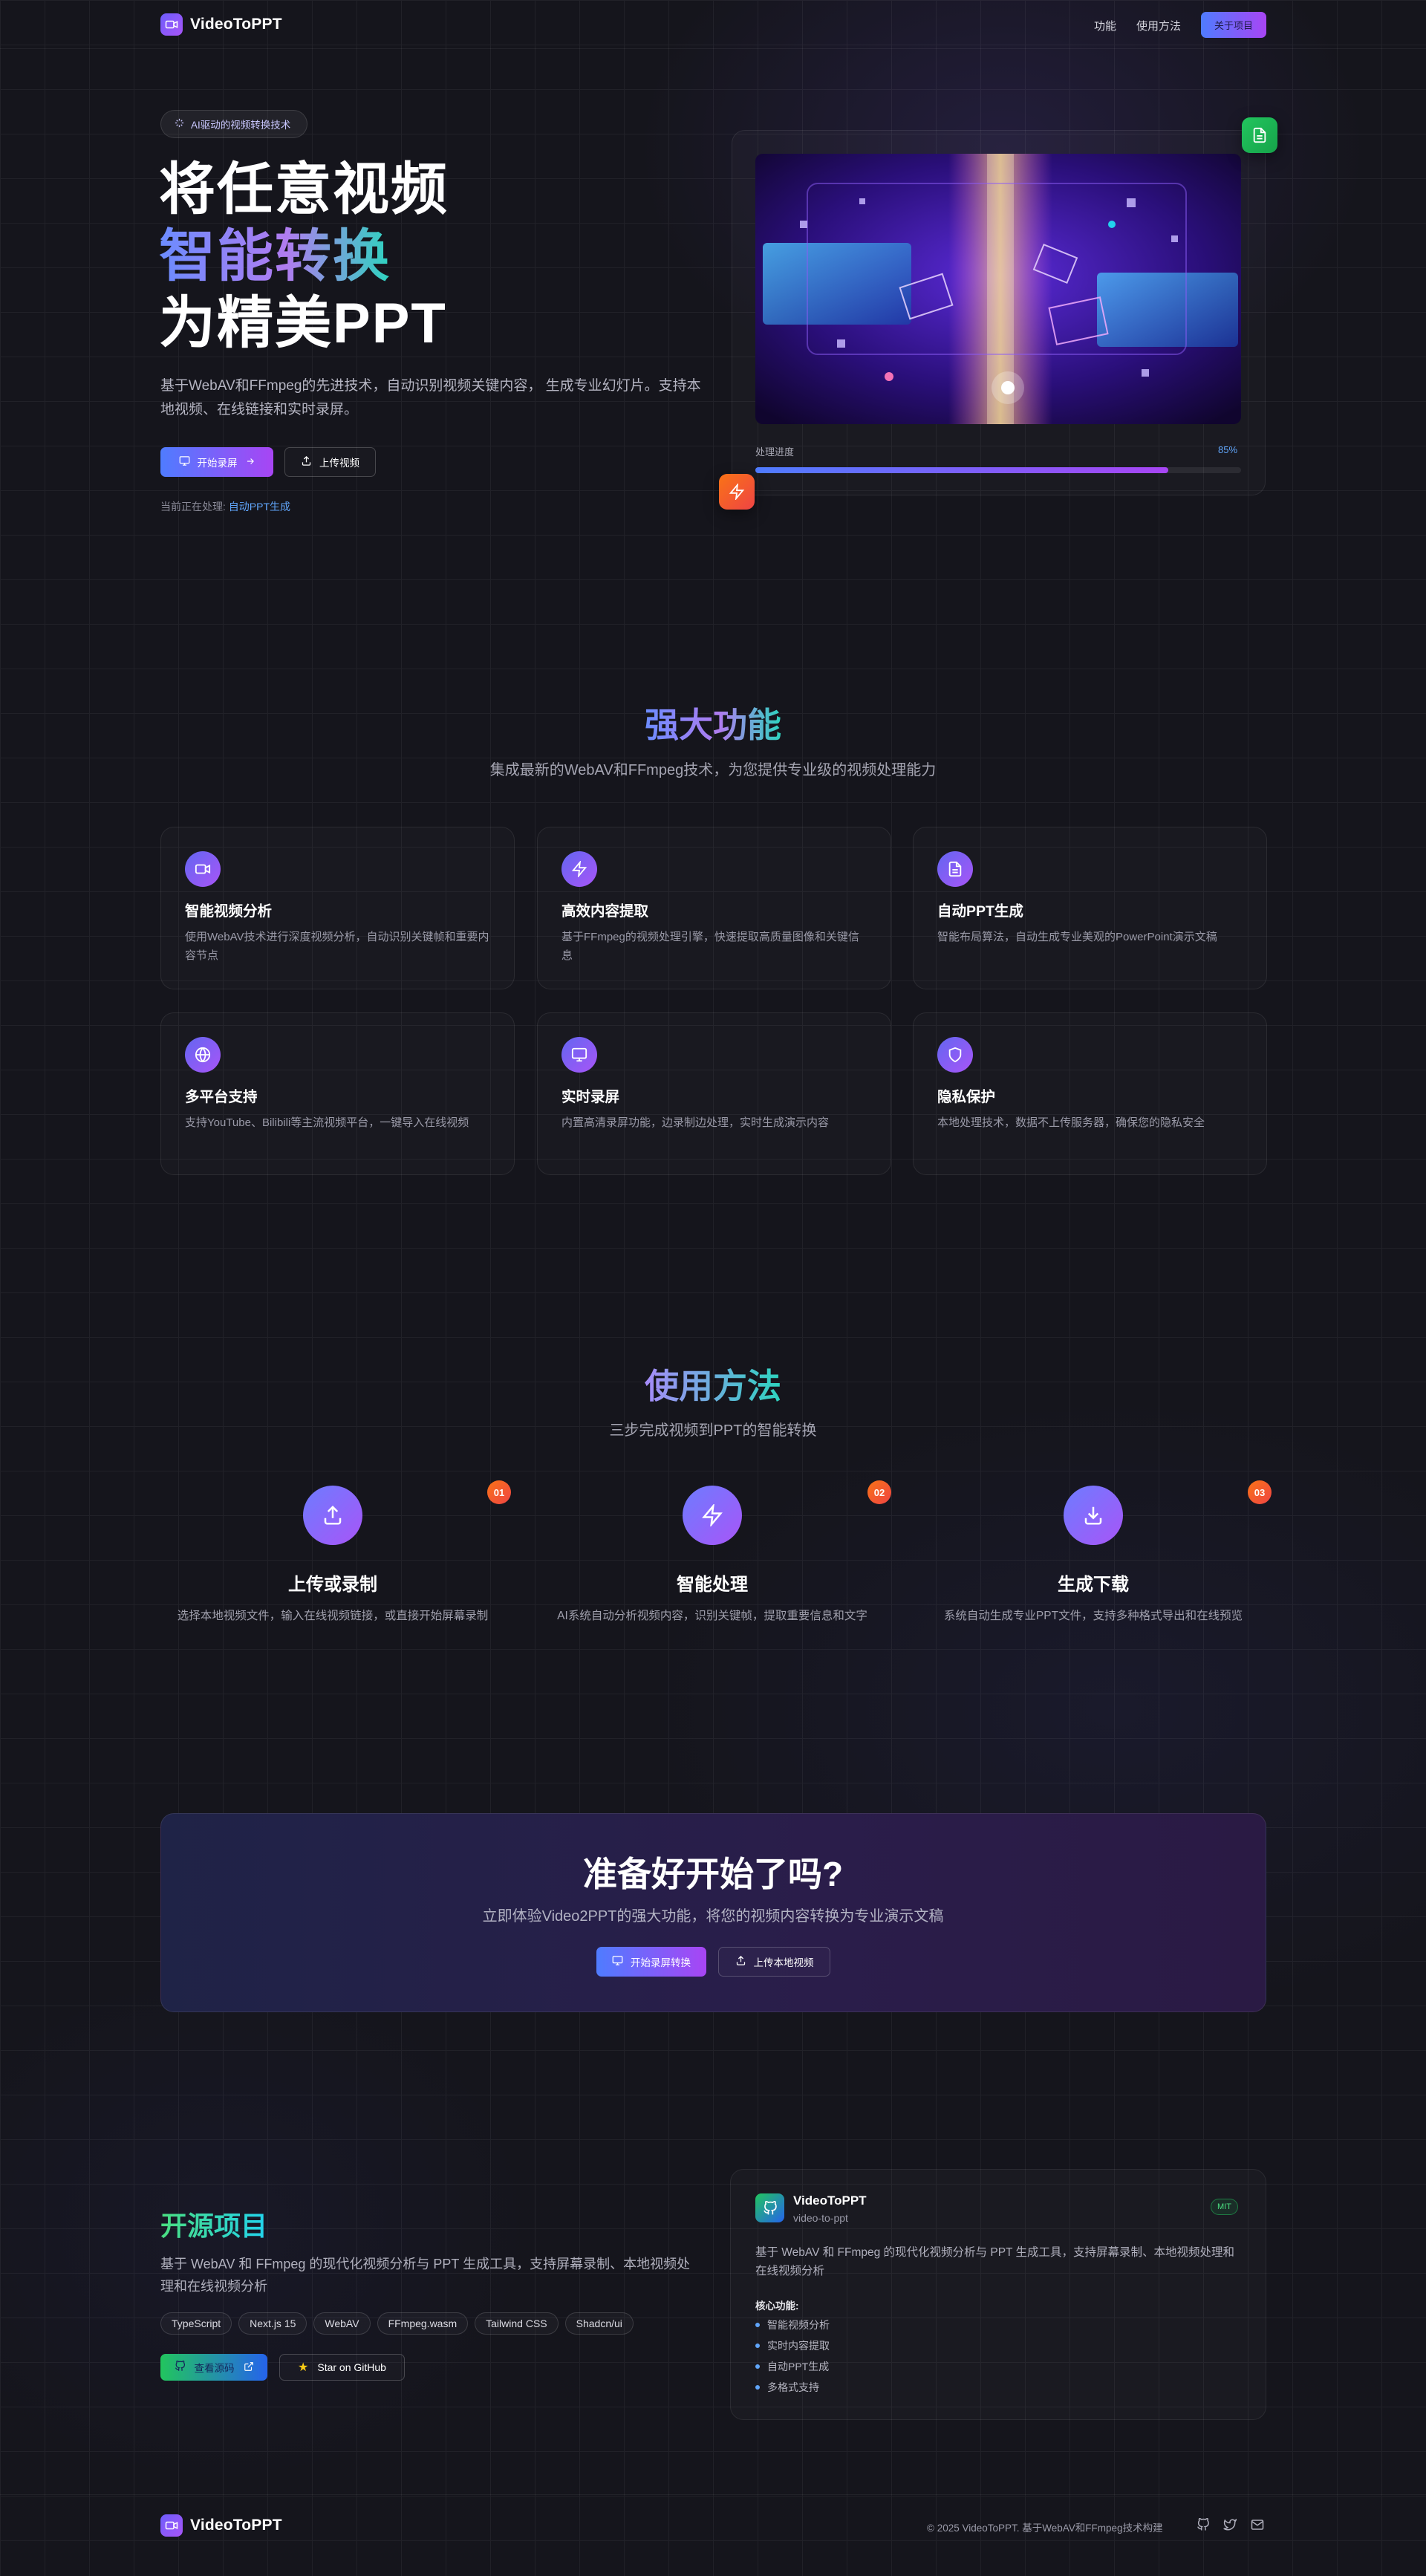 This screenshot has width=1426, height=2576. I want to click on processing-status: 当前正在处理: 自动PPT生成, so click(225, 507).